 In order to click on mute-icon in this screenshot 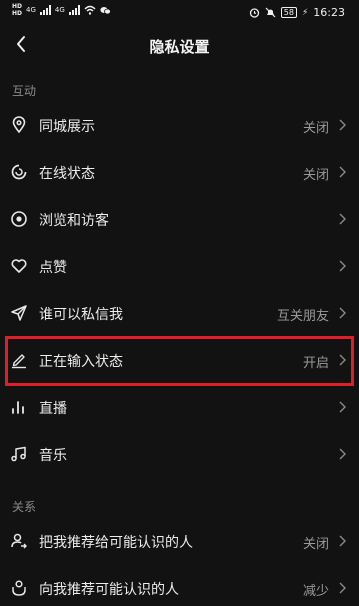, I will do `click(270, 12)`.